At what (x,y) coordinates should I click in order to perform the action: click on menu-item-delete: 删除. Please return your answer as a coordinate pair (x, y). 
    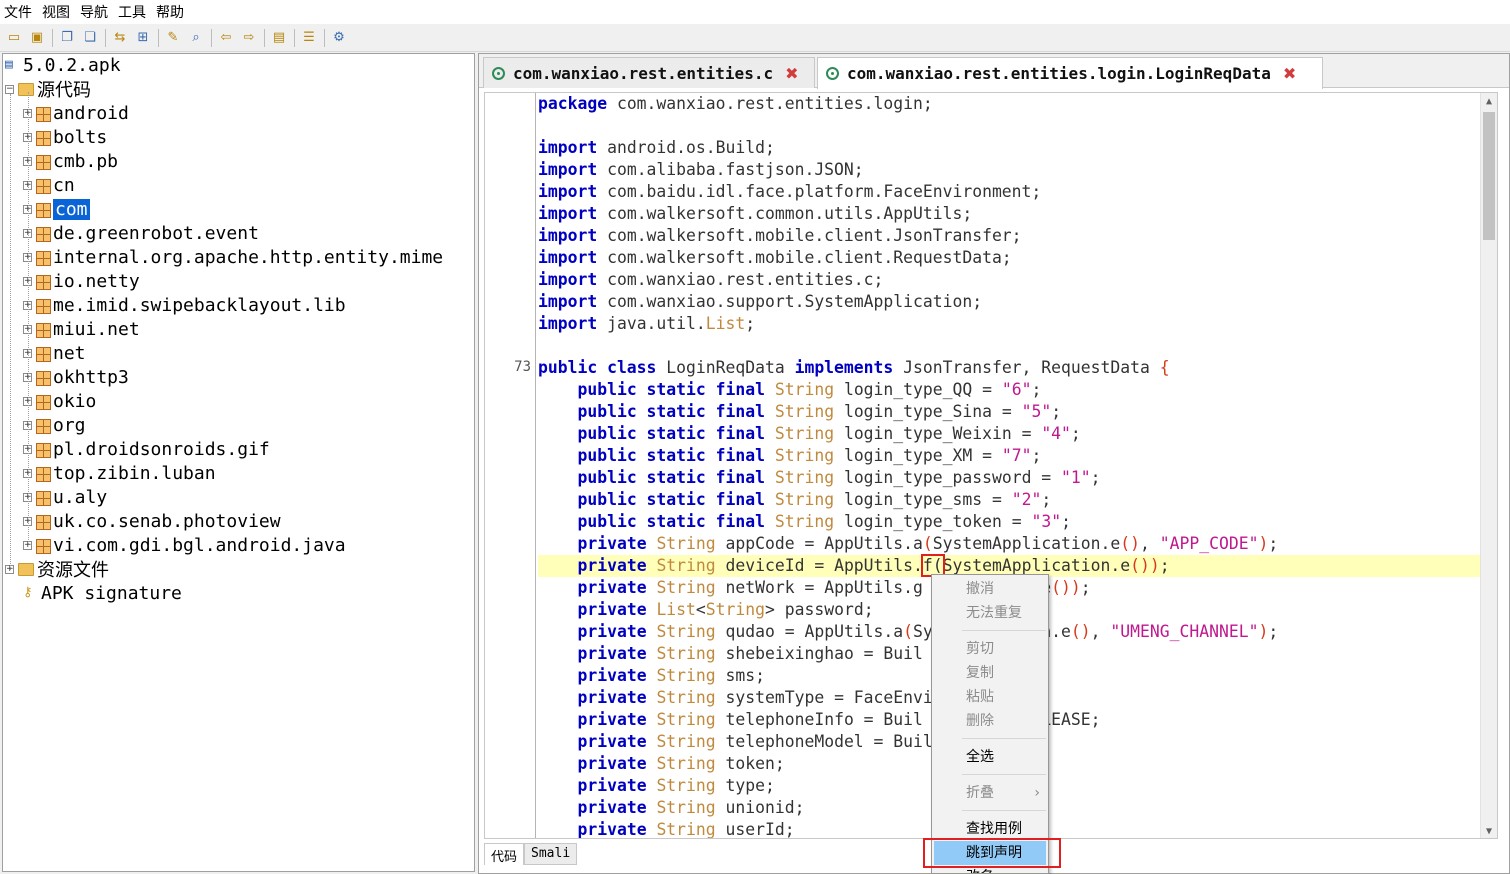
    Looking at the image, I should click on (990, 721).